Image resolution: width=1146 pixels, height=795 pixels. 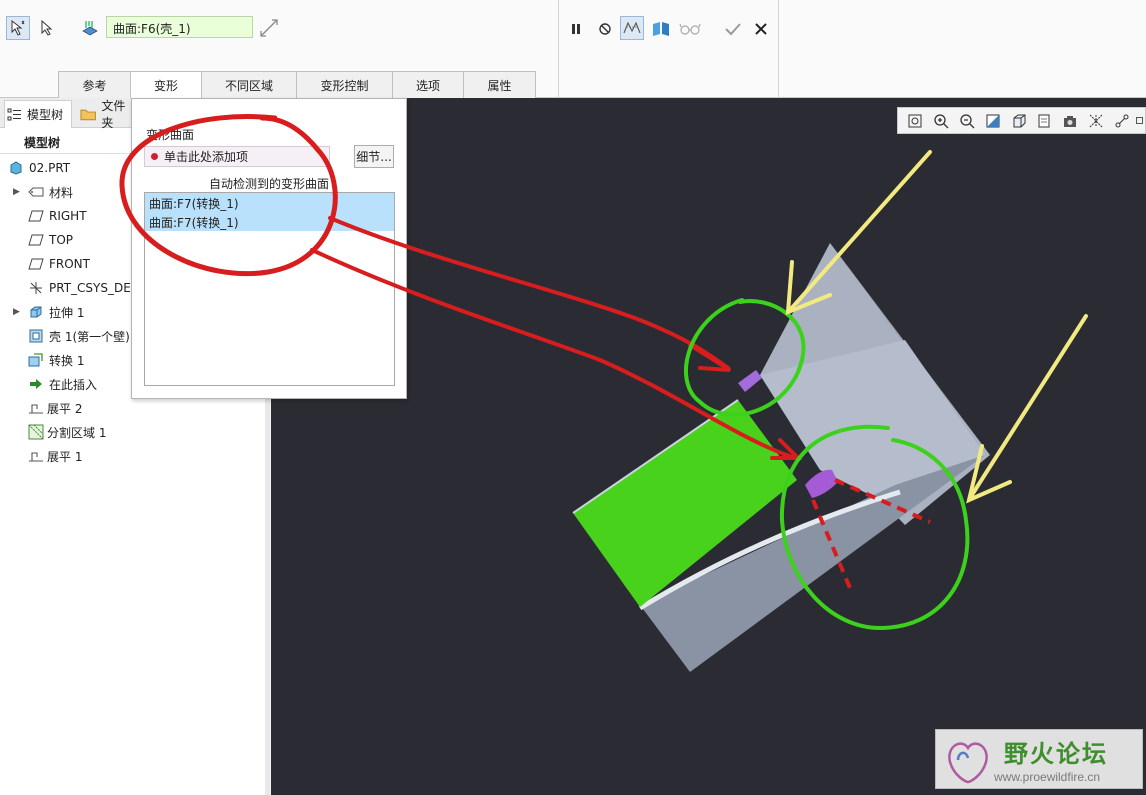 I want to click on smart-select-icon, so click(x=18, y=27).